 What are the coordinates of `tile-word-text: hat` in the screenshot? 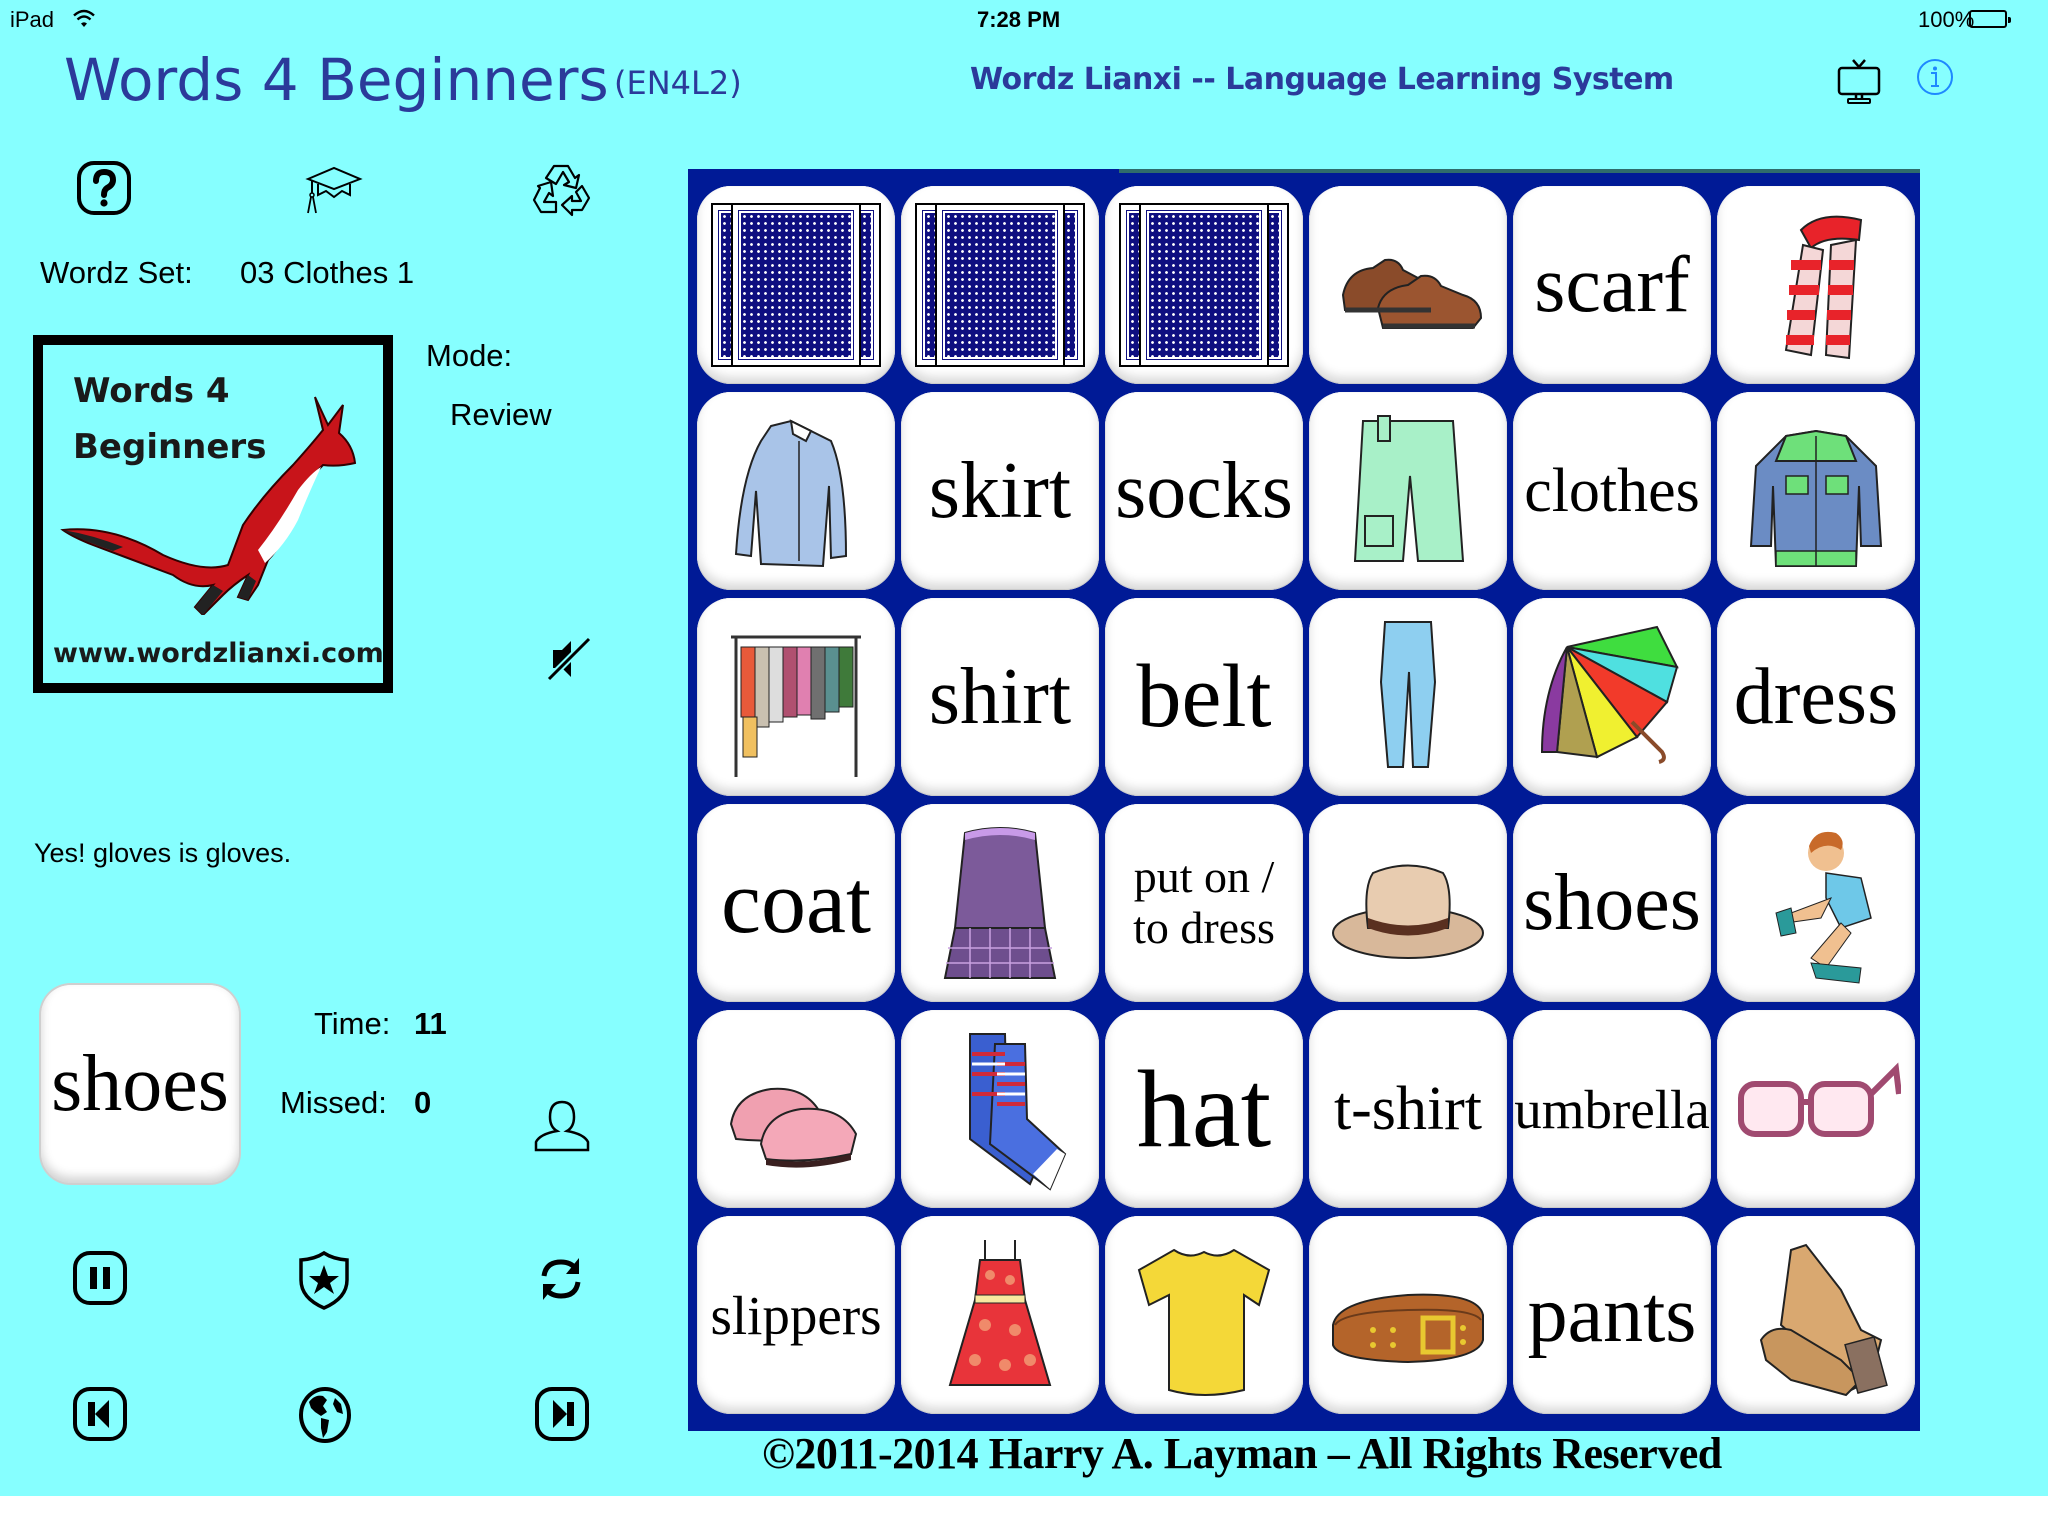 It's located at (1204, 1109).